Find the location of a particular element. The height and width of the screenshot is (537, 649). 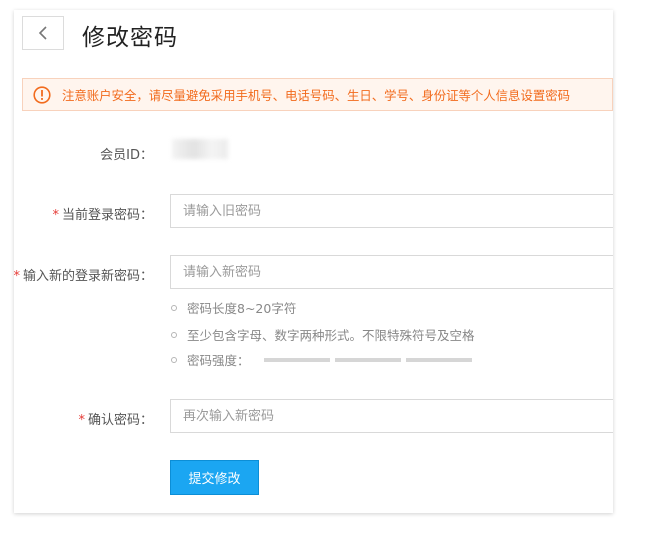

current-password-input is located at coordinates (391, 211).